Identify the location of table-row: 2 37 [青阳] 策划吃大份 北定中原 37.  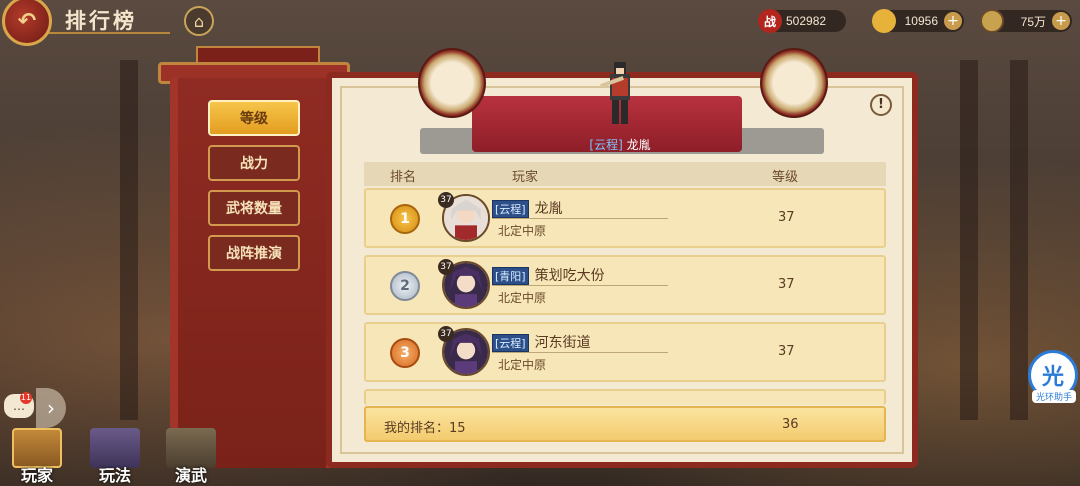
(625, 285).